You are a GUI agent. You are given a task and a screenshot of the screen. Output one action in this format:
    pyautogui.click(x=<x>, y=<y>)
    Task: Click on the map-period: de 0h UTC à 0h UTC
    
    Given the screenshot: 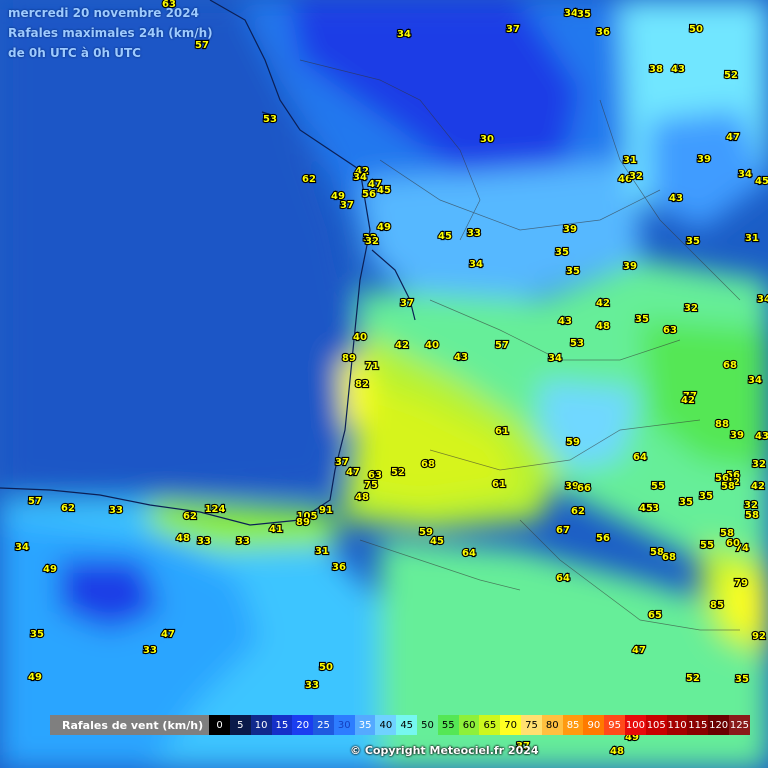 What is the action you would take?
    pyautogui.click(x=74, y=53)
    